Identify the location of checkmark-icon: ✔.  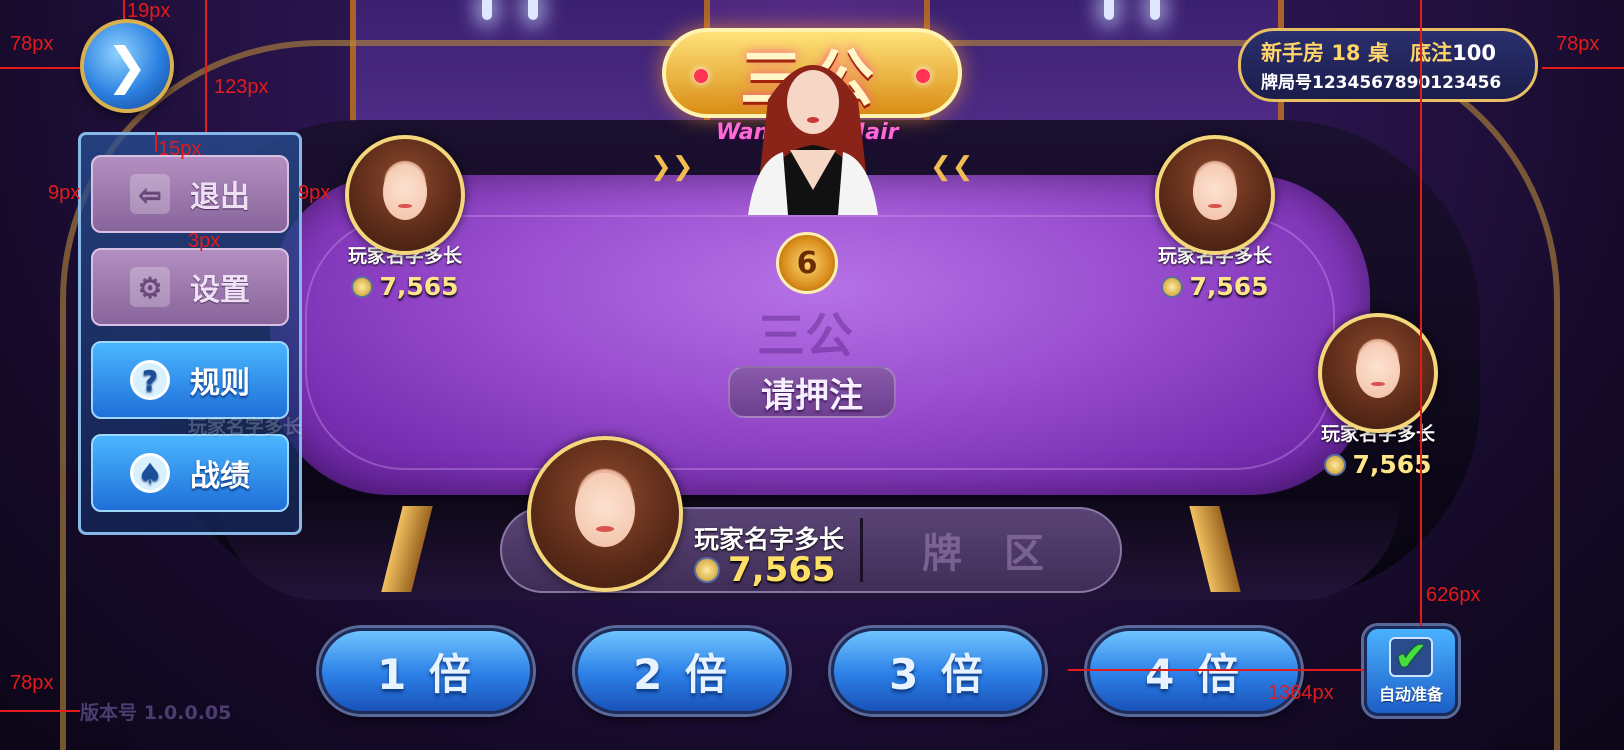
(1411, 657).